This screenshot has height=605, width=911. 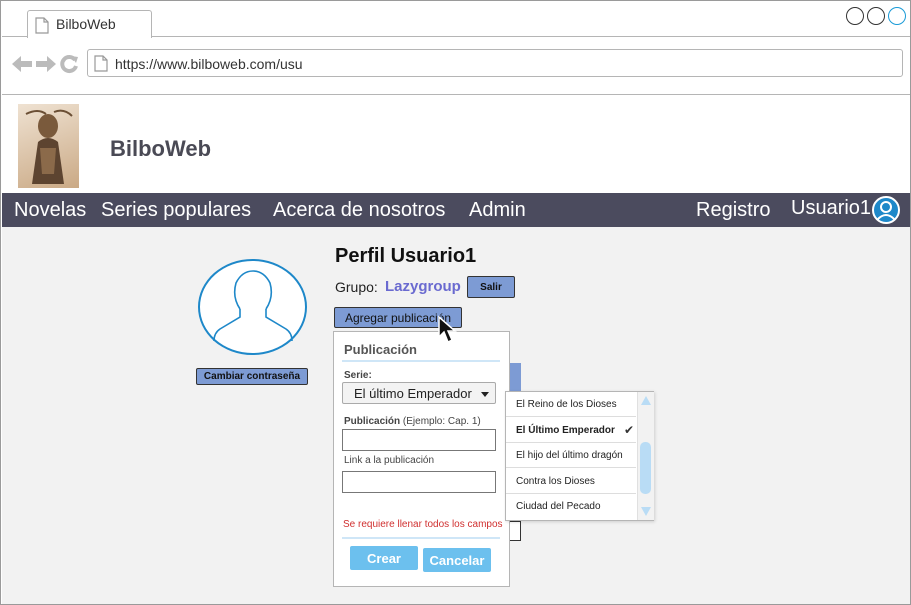 What do you see at coordinates (406, 256) in the screenshot?
I see `profile-title: Perfil Usuario1` at bounding box center [406, 256].